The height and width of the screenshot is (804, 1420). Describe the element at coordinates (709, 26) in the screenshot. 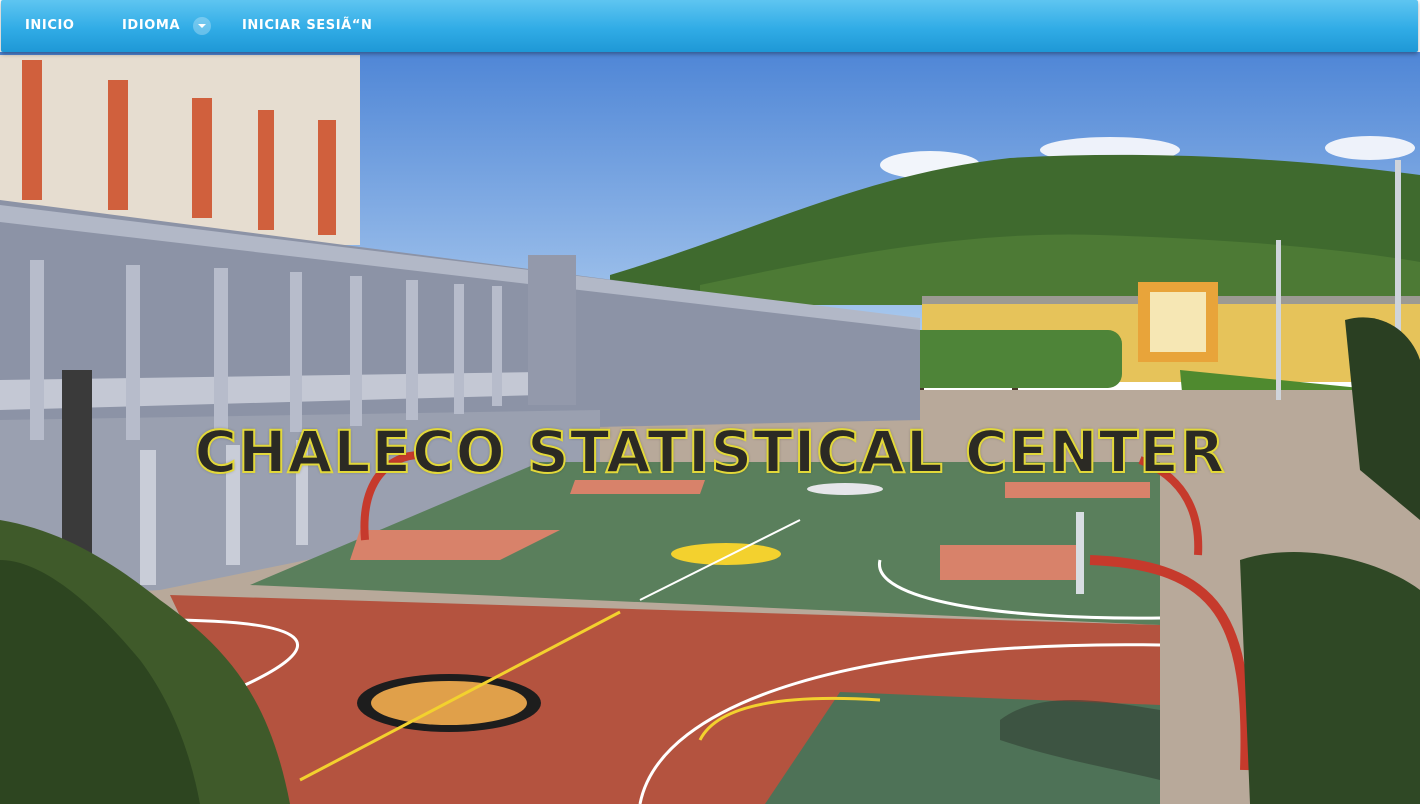

I see `top-navbar: INICIO IDIOMA INICIAR SESIÃ“N` at that location.